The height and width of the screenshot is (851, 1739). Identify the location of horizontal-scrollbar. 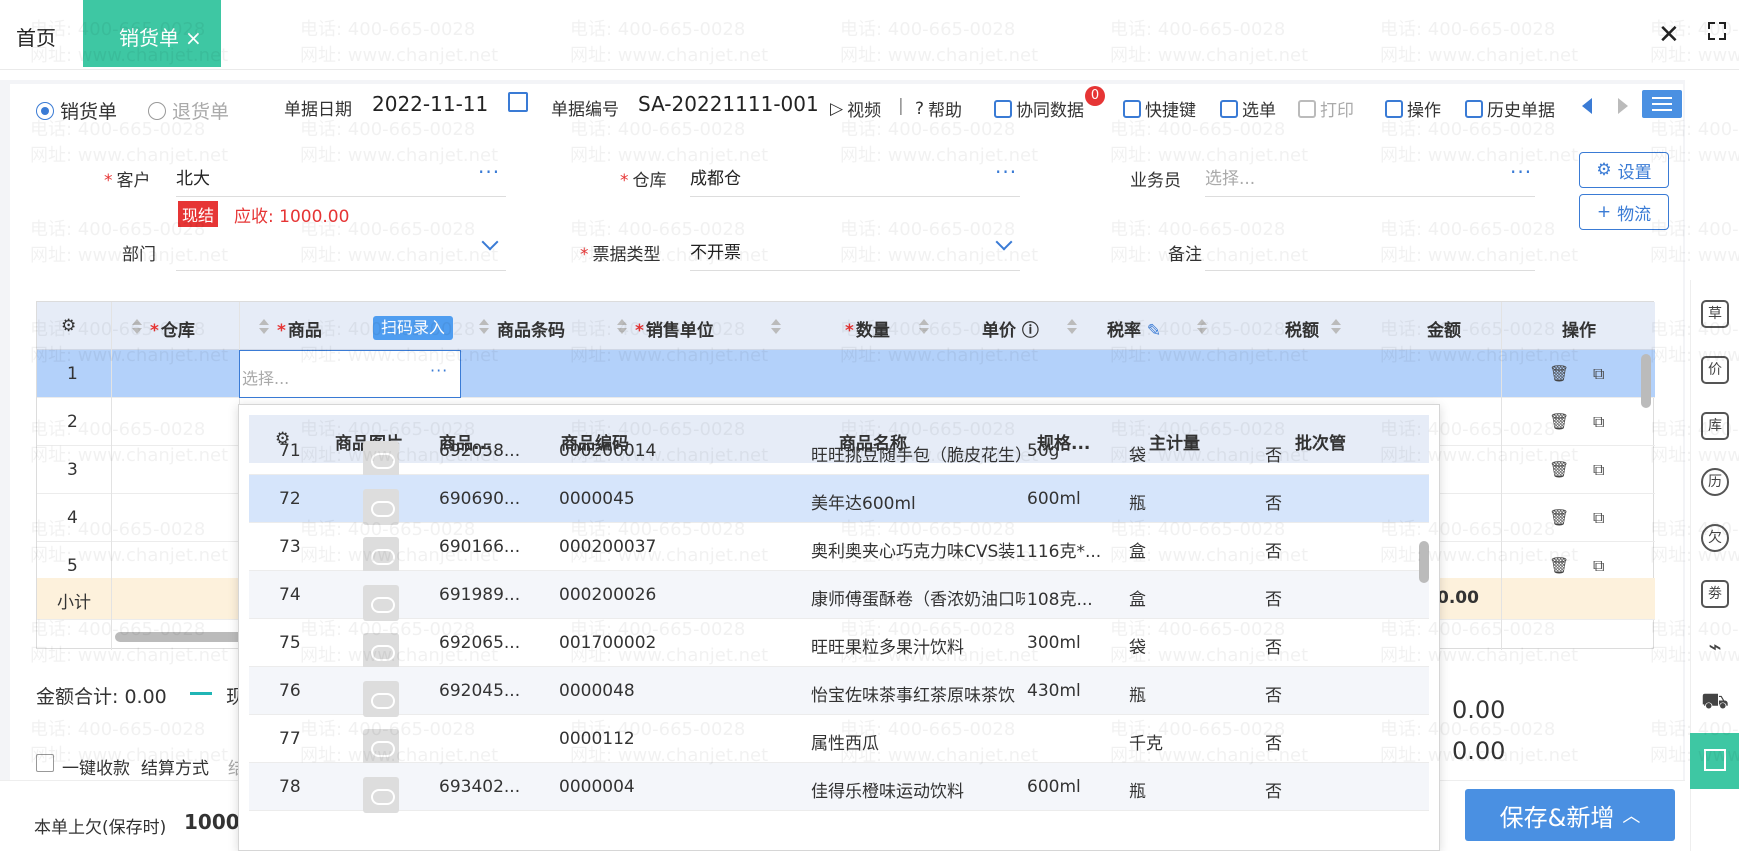
(180, 637).